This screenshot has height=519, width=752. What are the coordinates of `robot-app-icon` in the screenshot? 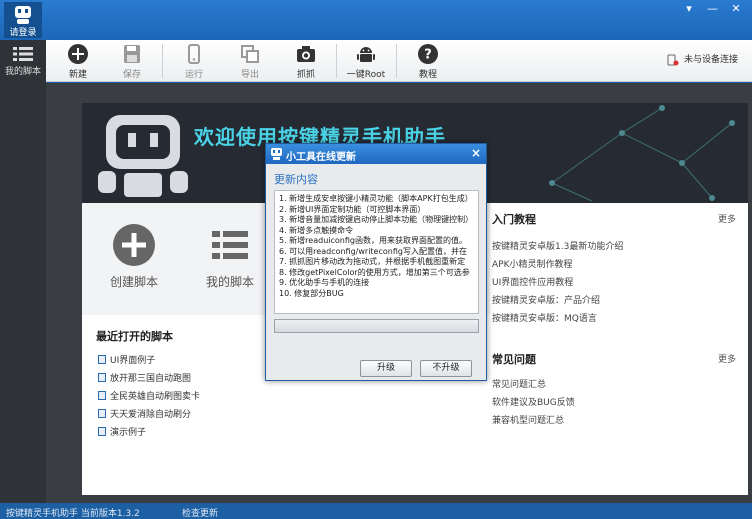 It's located at (276, 154).